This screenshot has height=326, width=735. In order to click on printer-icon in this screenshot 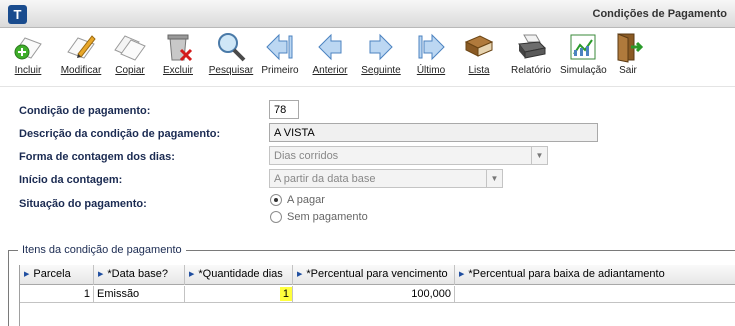, I will do `click(532, 46)`.